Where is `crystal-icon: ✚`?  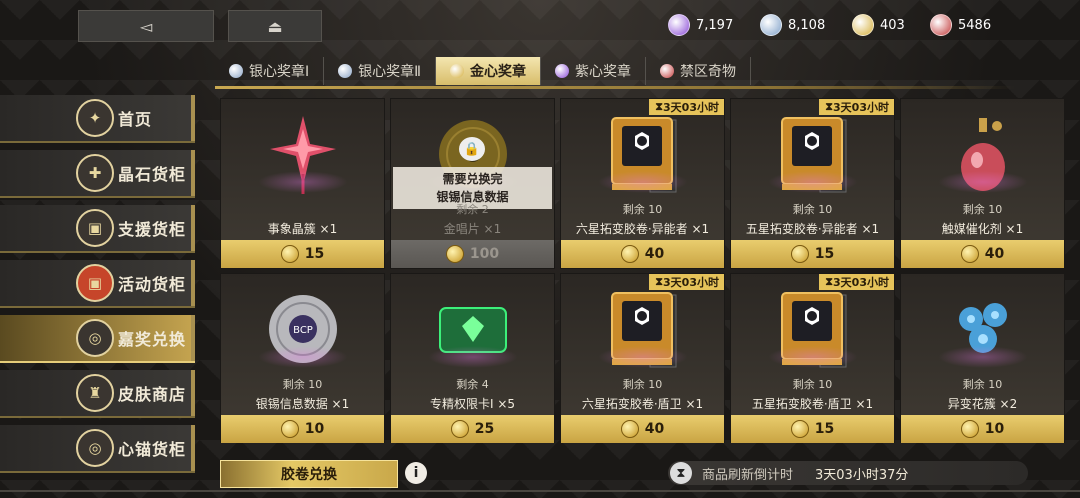 crystal-icon: ✚ is located at coordinates (95, 173).